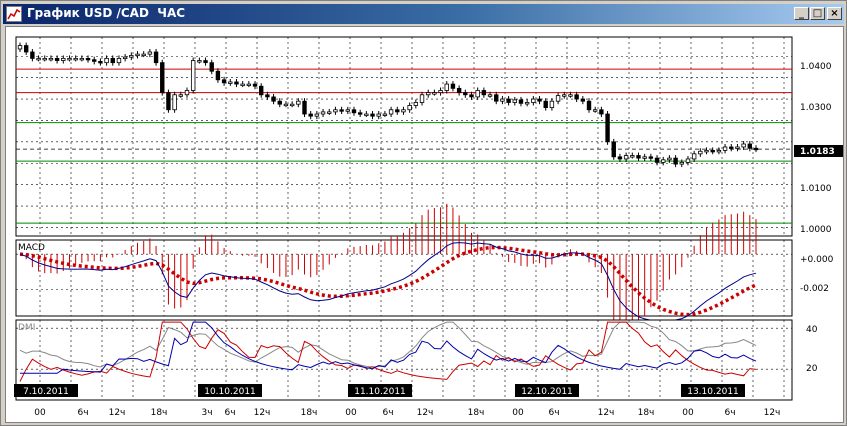 The image size is (847, 426). What do you see at coordinates (812, 330) in the screenshot?
I see `dmi-tick-label: 40` at bounding box center [812, 330].